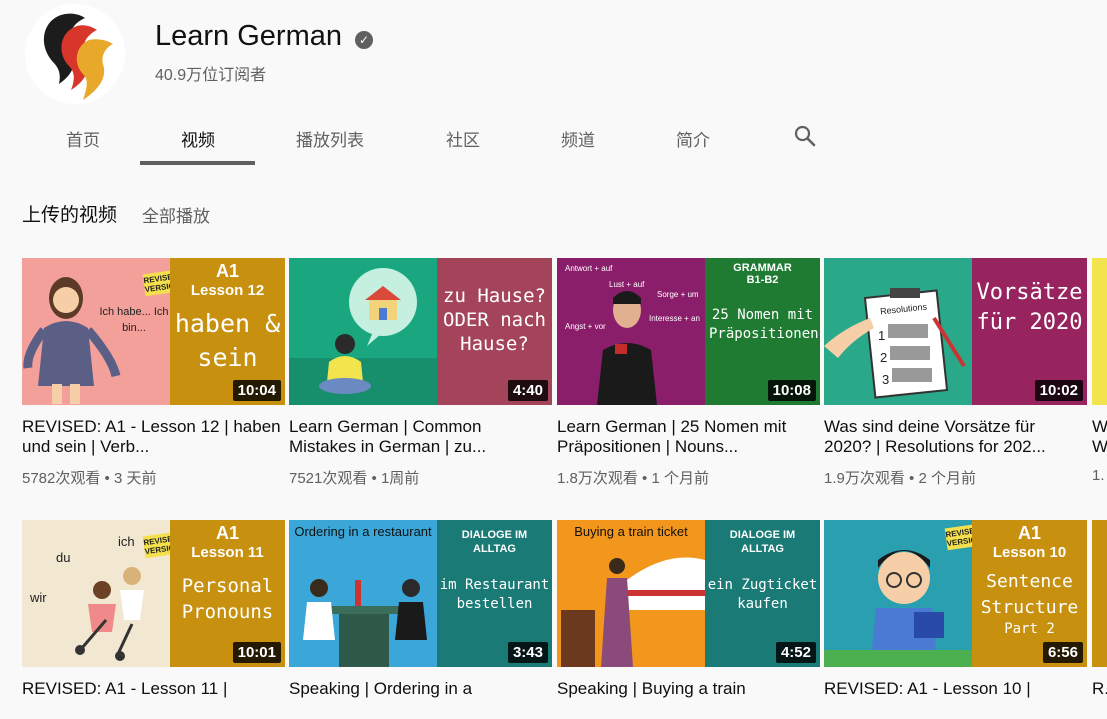 The image size is (1107, 719). Describe the element at coordinates (256, 652) in the screenshot. I see `video-duration: 10:01` at that location.